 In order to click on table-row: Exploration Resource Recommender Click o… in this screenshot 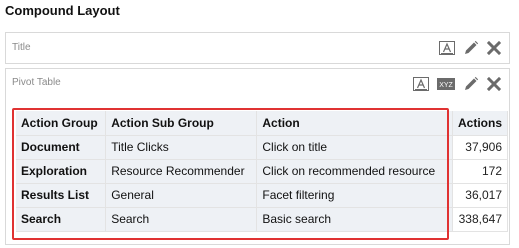, I will do `click(262, 171)`.